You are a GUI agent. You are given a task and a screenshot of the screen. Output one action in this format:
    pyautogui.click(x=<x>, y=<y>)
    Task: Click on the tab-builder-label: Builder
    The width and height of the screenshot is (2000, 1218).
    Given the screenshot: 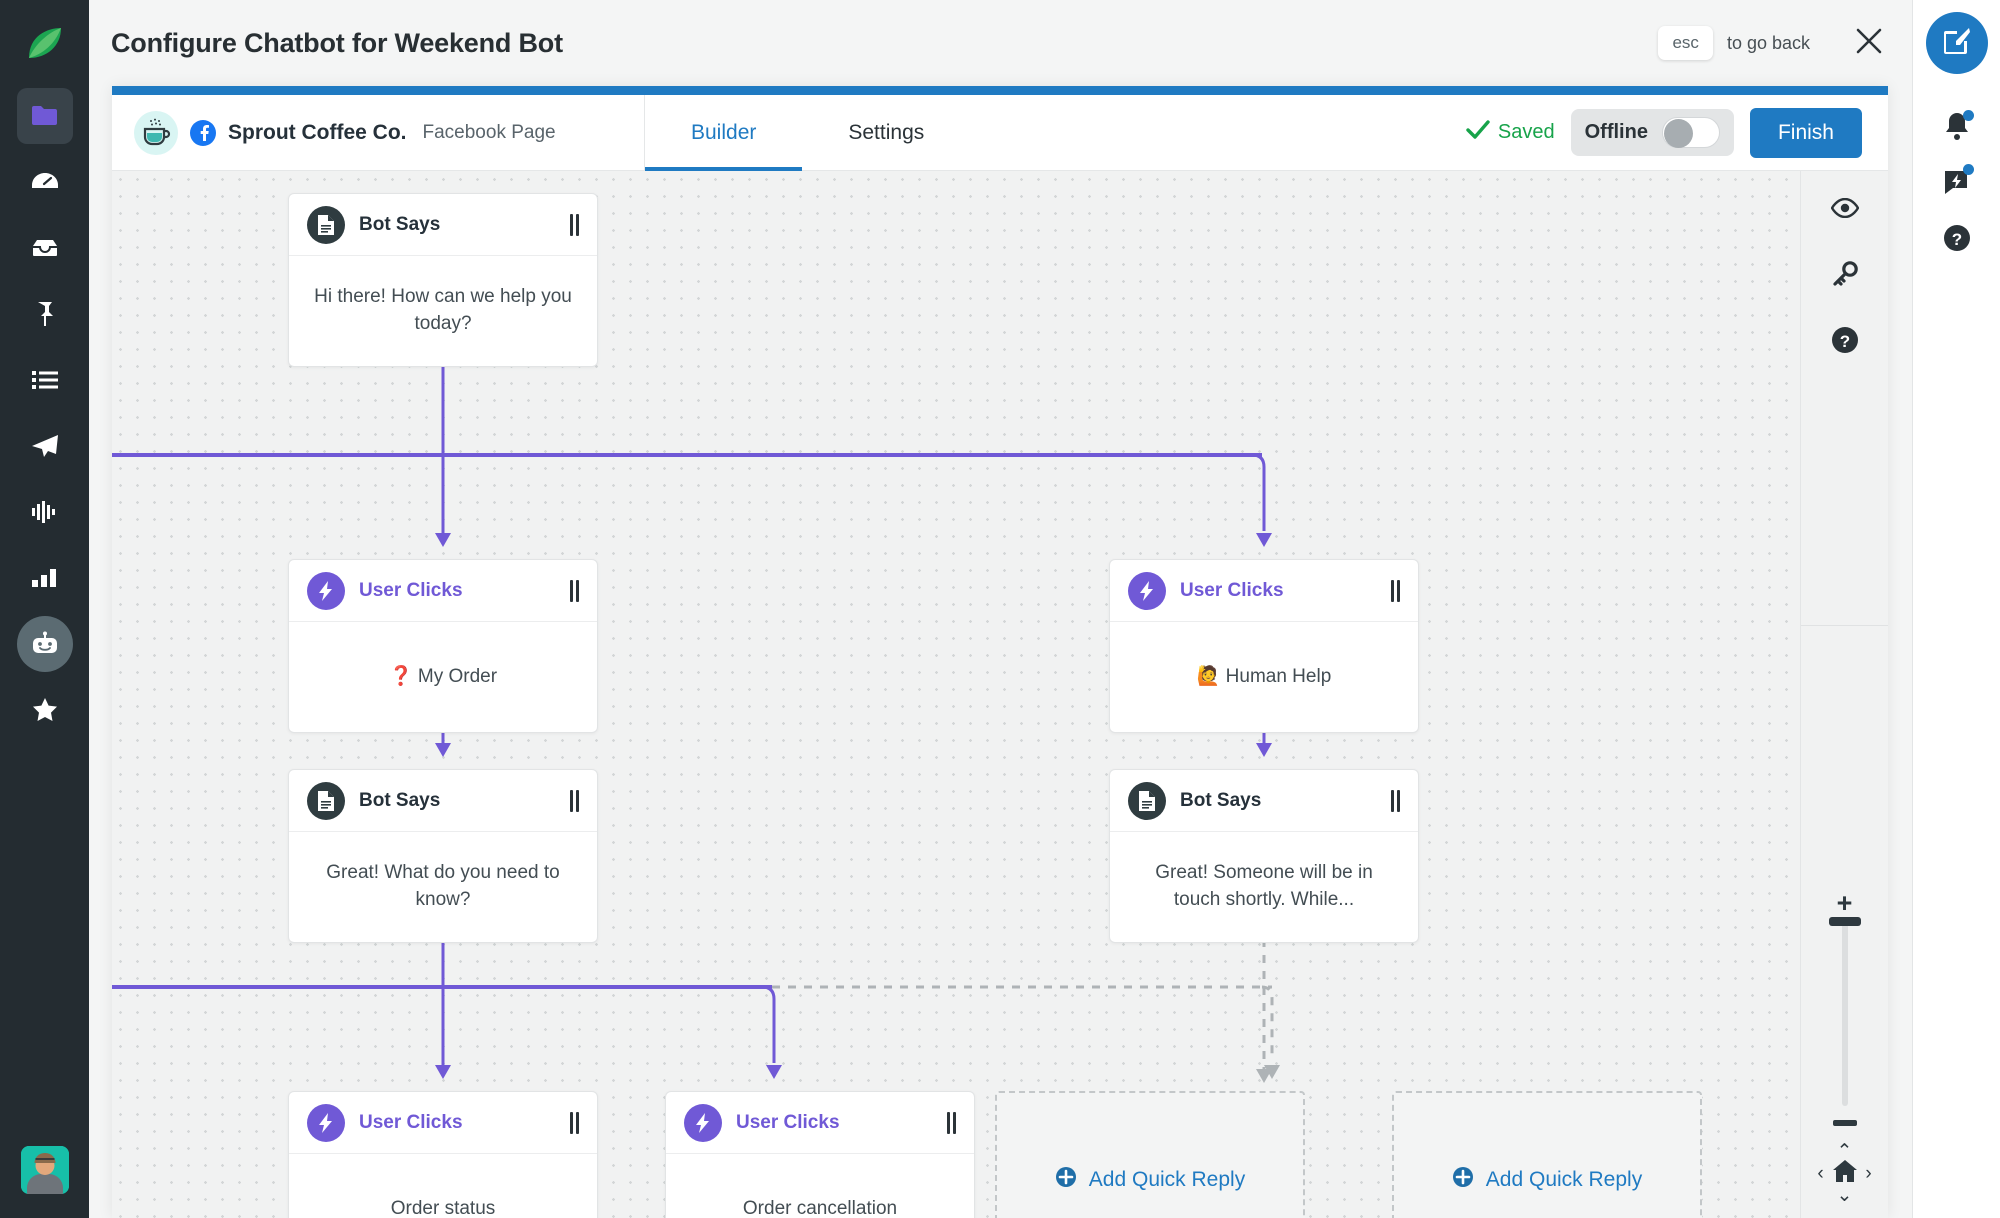 What is the action you would take?
    pyautogui.click(x=724, y=132)
    